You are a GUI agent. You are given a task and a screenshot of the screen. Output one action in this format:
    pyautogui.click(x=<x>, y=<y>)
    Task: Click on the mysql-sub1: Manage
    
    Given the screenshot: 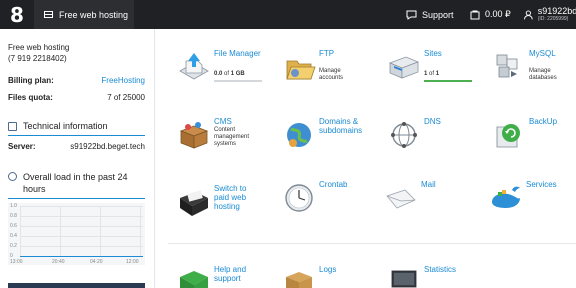 What is the action you would take?
    pyautogui.click(x=540, y=71)
    